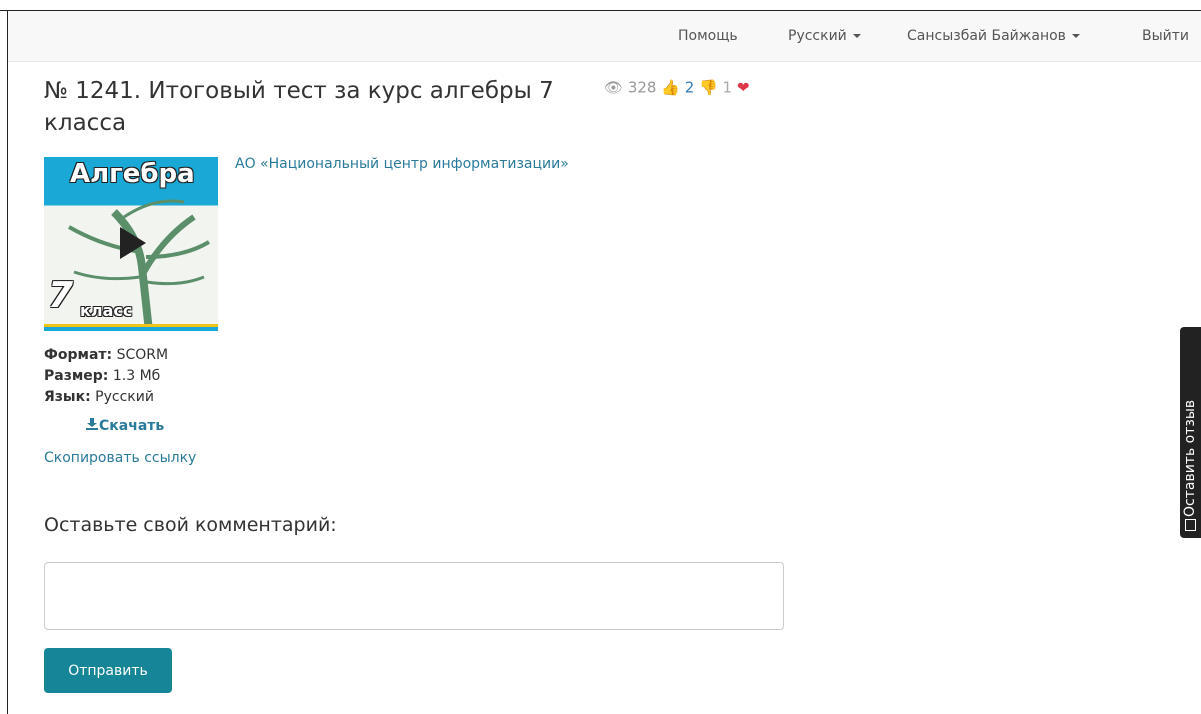 The image size is (1201, 714). I want to click on download-link: Скачать, so click(124, 425).